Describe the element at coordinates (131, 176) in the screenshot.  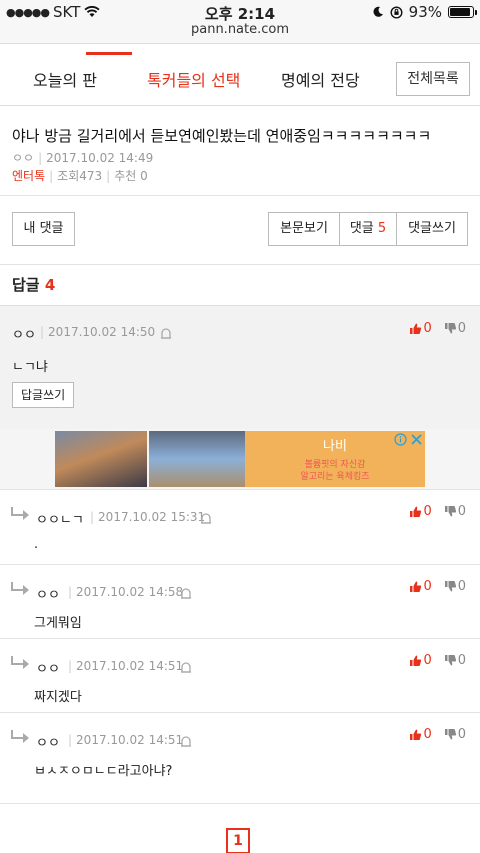
I see `post-recommend: 추천 0` at that location.